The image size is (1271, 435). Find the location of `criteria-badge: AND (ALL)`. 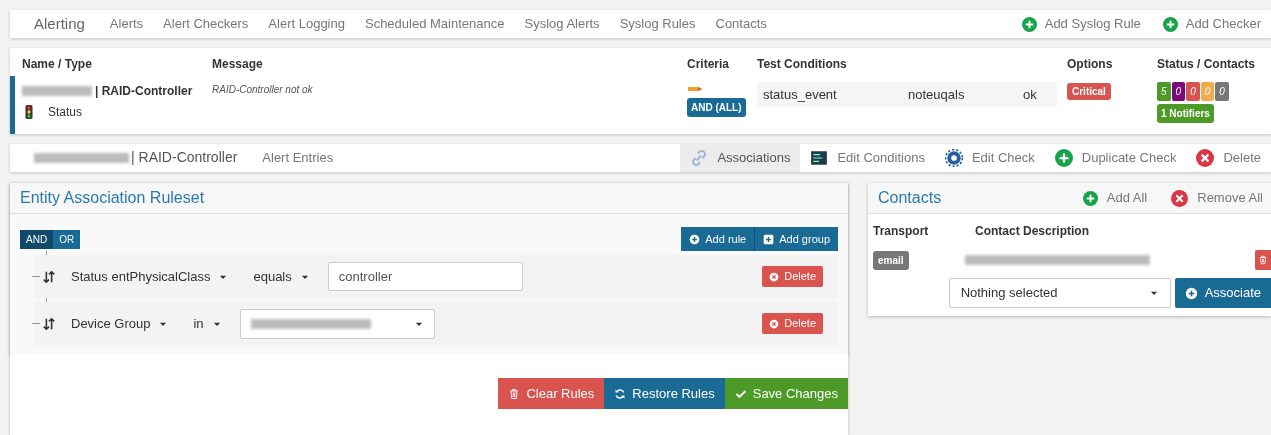

criteria-badge: AND (ALL) is located at coordinates (716, 108).